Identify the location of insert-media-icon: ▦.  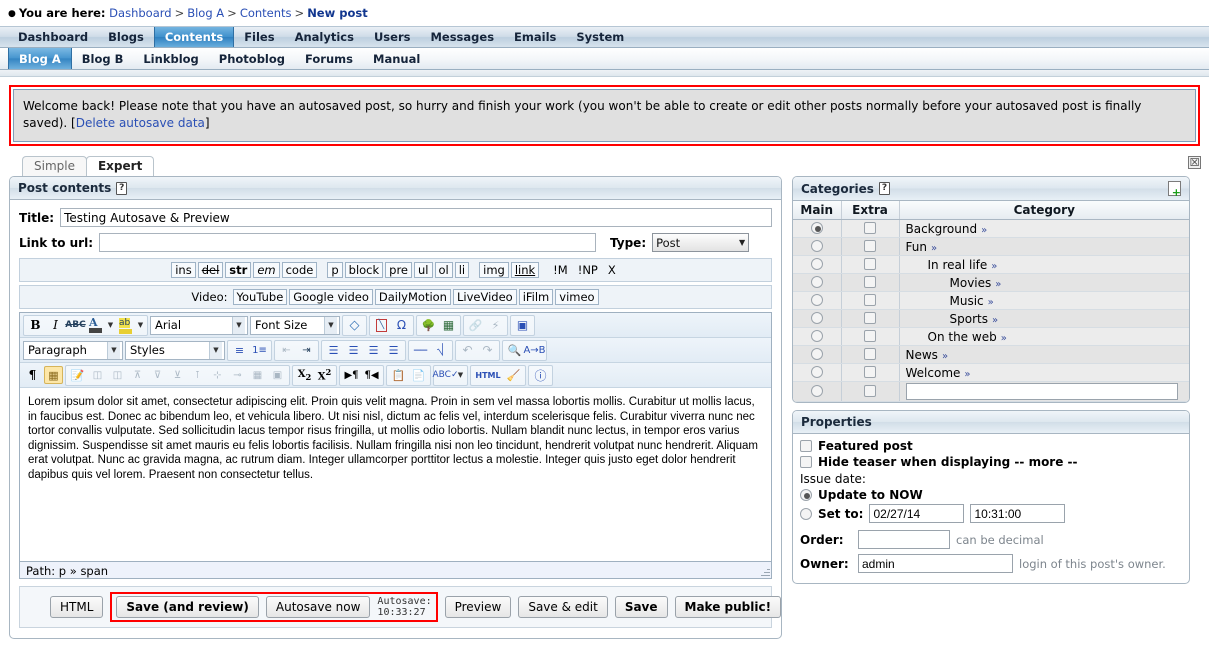
(448, 325).